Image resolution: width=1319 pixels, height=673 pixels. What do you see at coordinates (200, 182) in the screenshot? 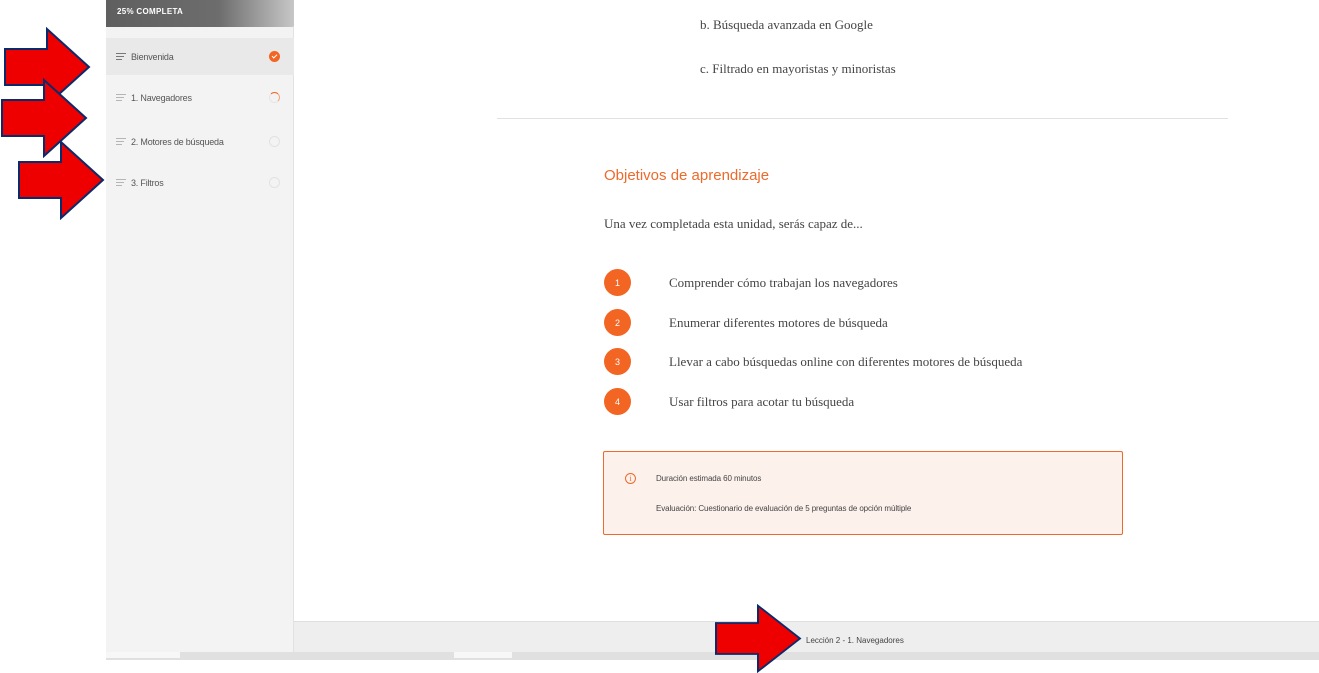
I see `sidebar-item-filtros: 3. Filtros` at bounding box center [200, 182].